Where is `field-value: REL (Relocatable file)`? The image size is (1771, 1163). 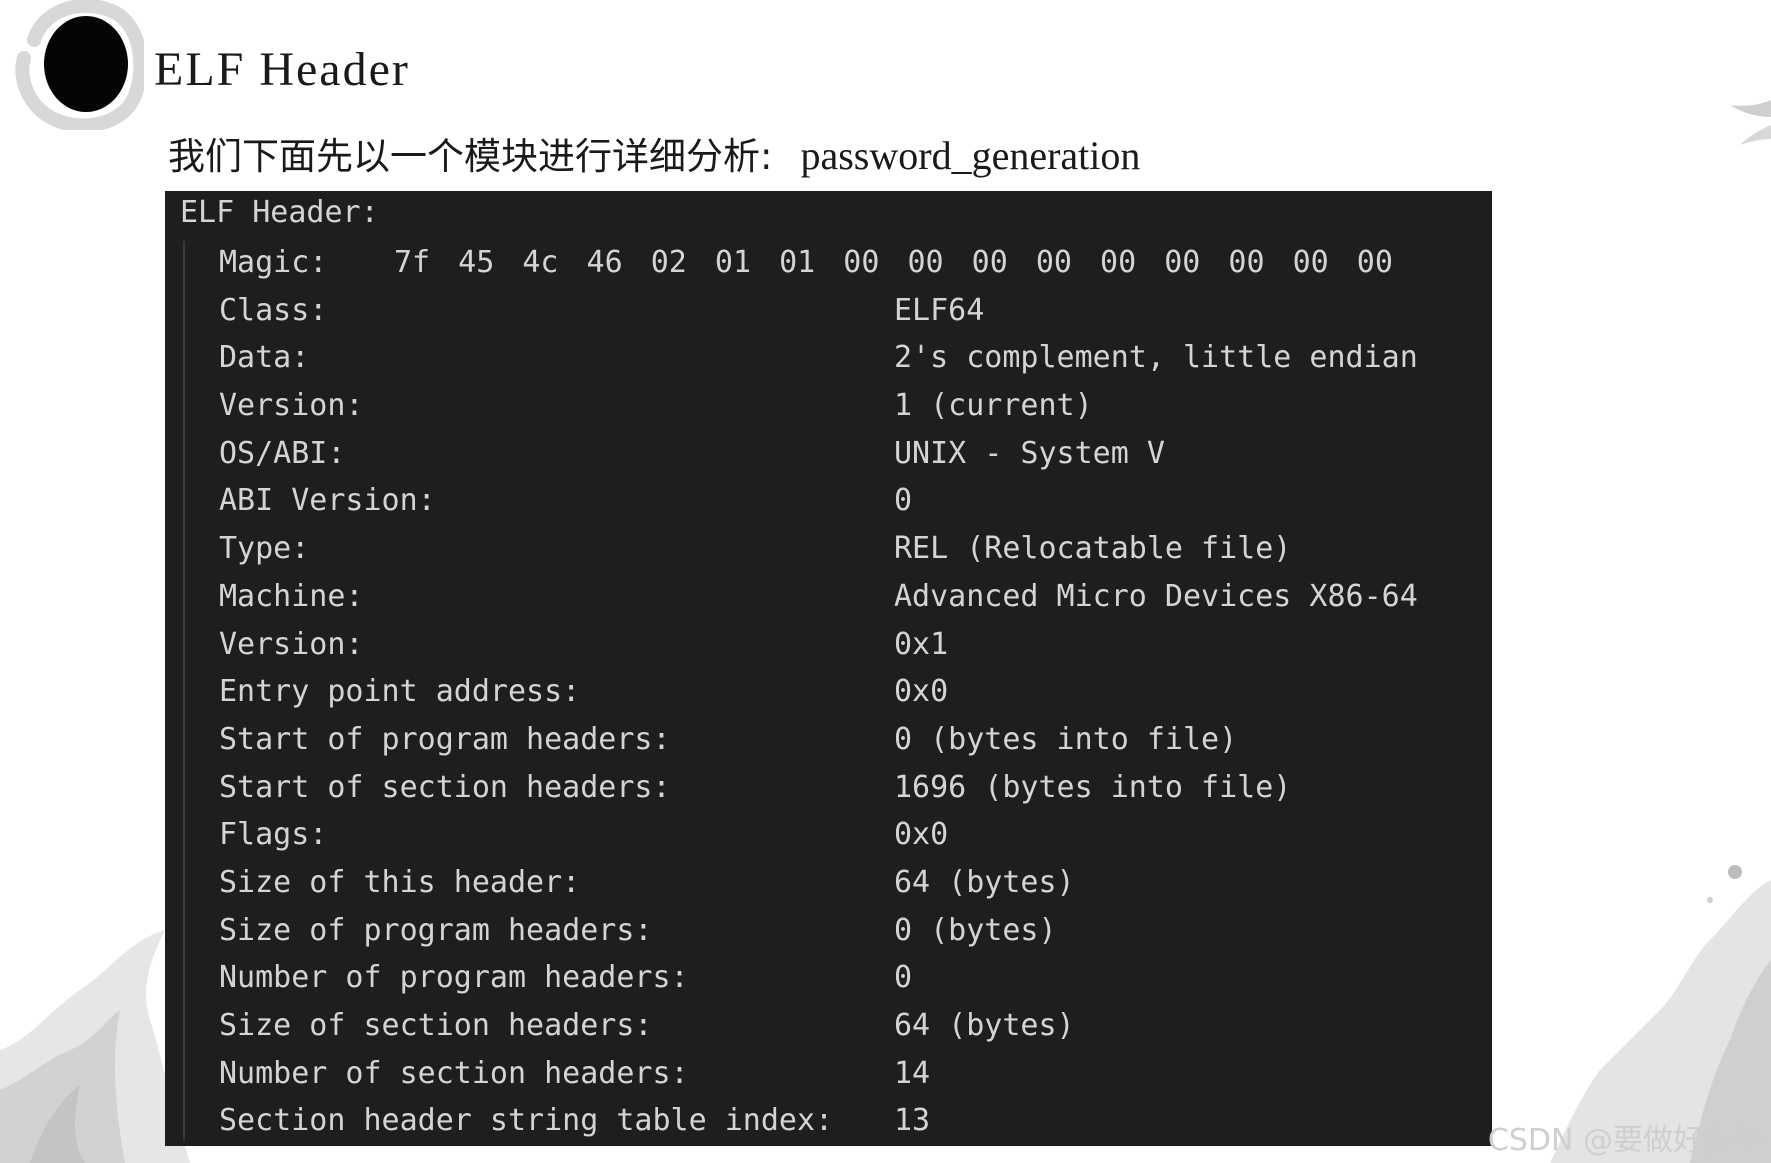 field-value: REL (Relocatable file) is located at coordinates (1093, 549).